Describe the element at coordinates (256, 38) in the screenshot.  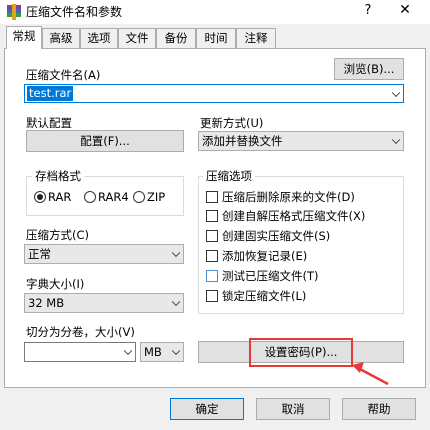
I see `tab-comment: 注释` at that location.